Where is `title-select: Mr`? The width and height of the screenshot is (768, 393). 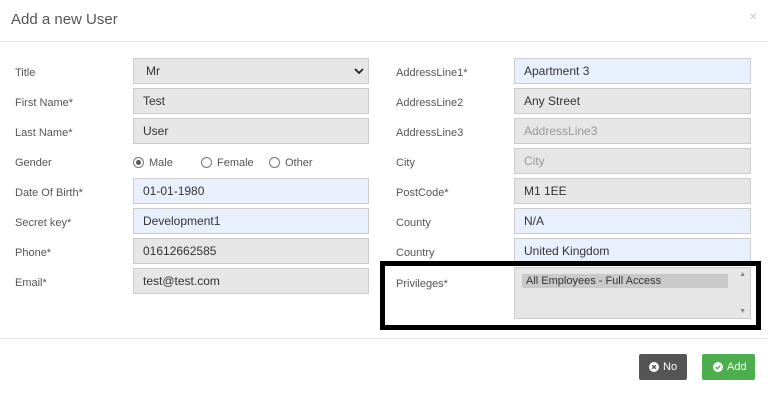 title-select: Mr is located at coordinates (251, 71).